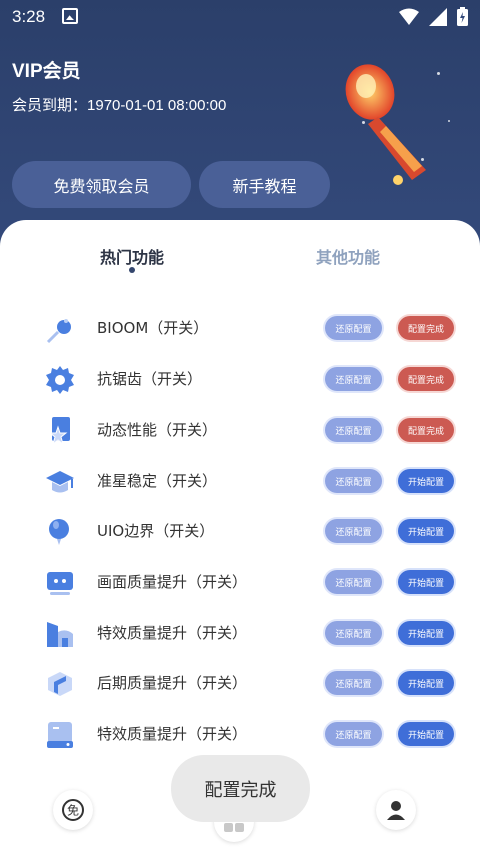 The height and width of the screenshot is (853, 480). Describe the element at coordinates (157, 105) in the screenshot. I see `expire-value: 1970-01-01 08:00:00` at that location.